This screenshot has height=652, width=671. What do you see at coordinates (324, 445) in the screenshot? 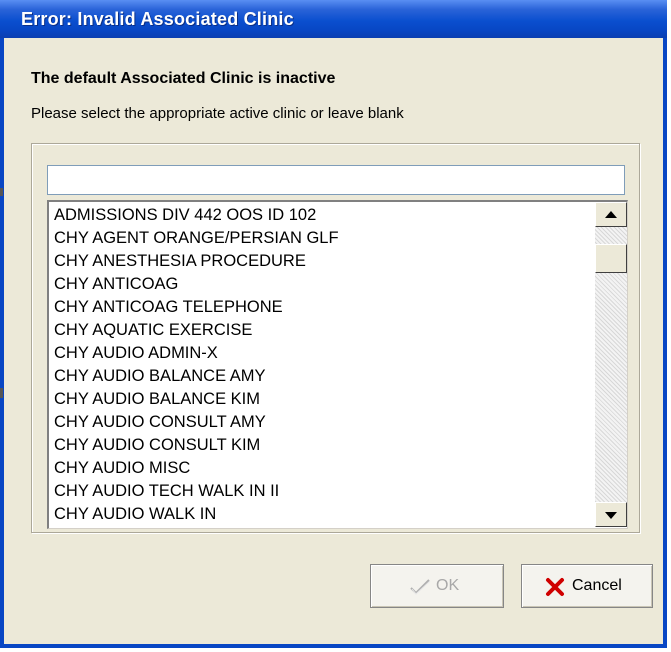
I see `clinic-list-item: CHY AUDIO CONSULT KIM` at bounding box center [324, 445].